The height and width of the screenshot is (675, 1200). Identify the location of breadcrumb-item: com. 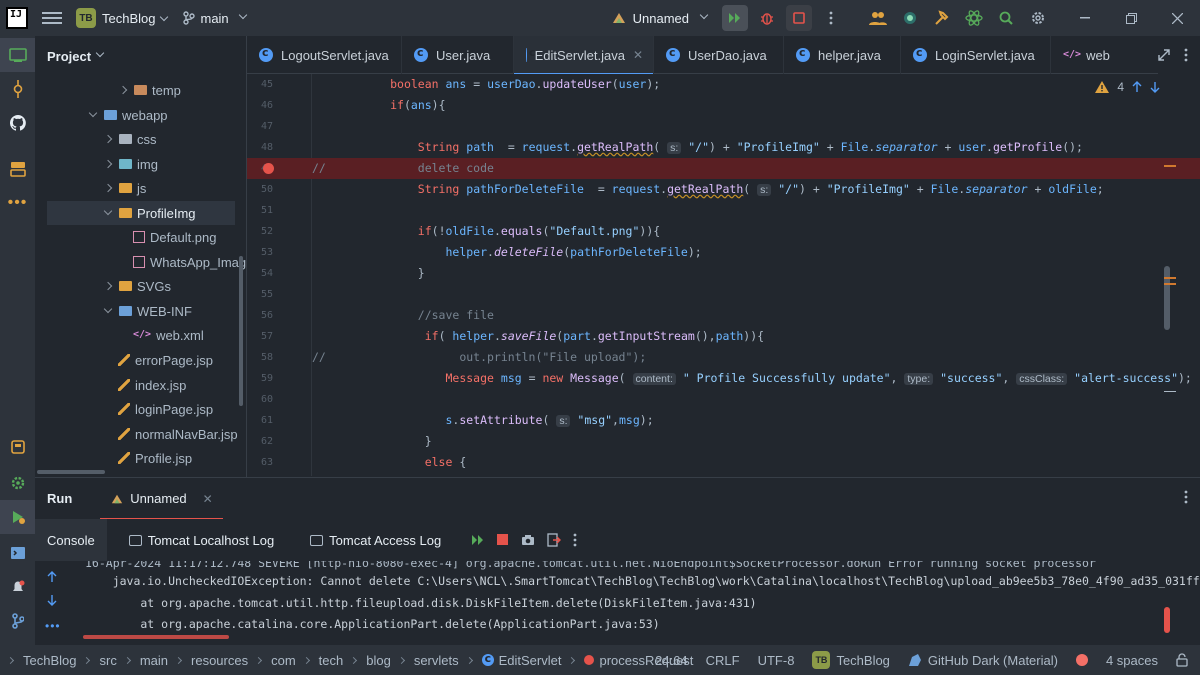
(283, 660).